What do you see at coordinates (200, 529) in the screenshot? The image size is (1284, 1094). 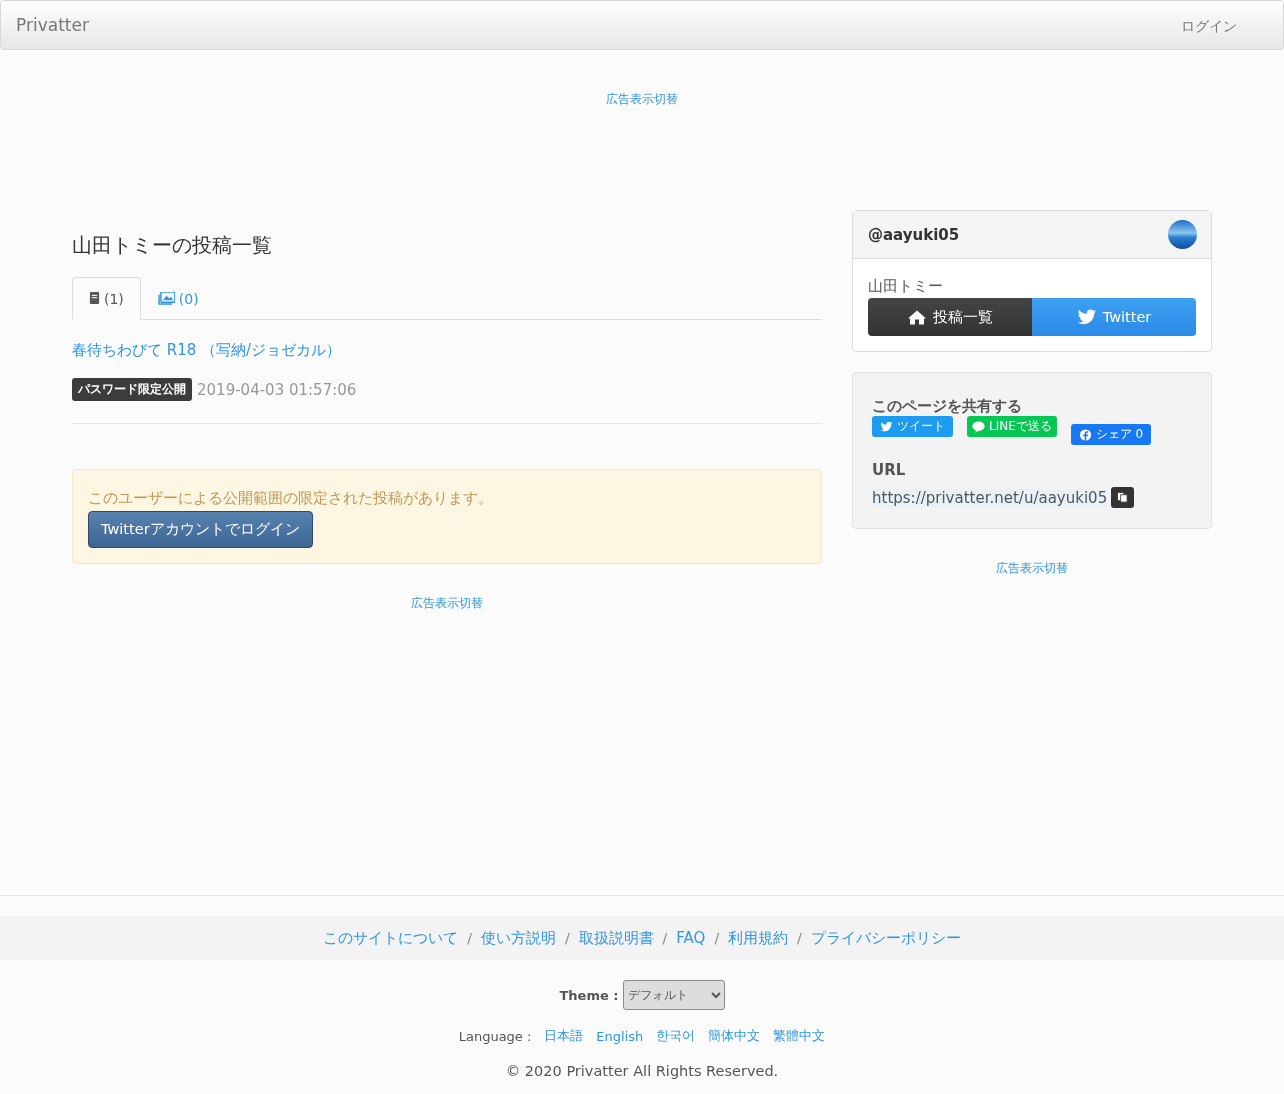 I see `twitter-login-button: Twitterアカウントでログイン` at bounding box center [200, 529].